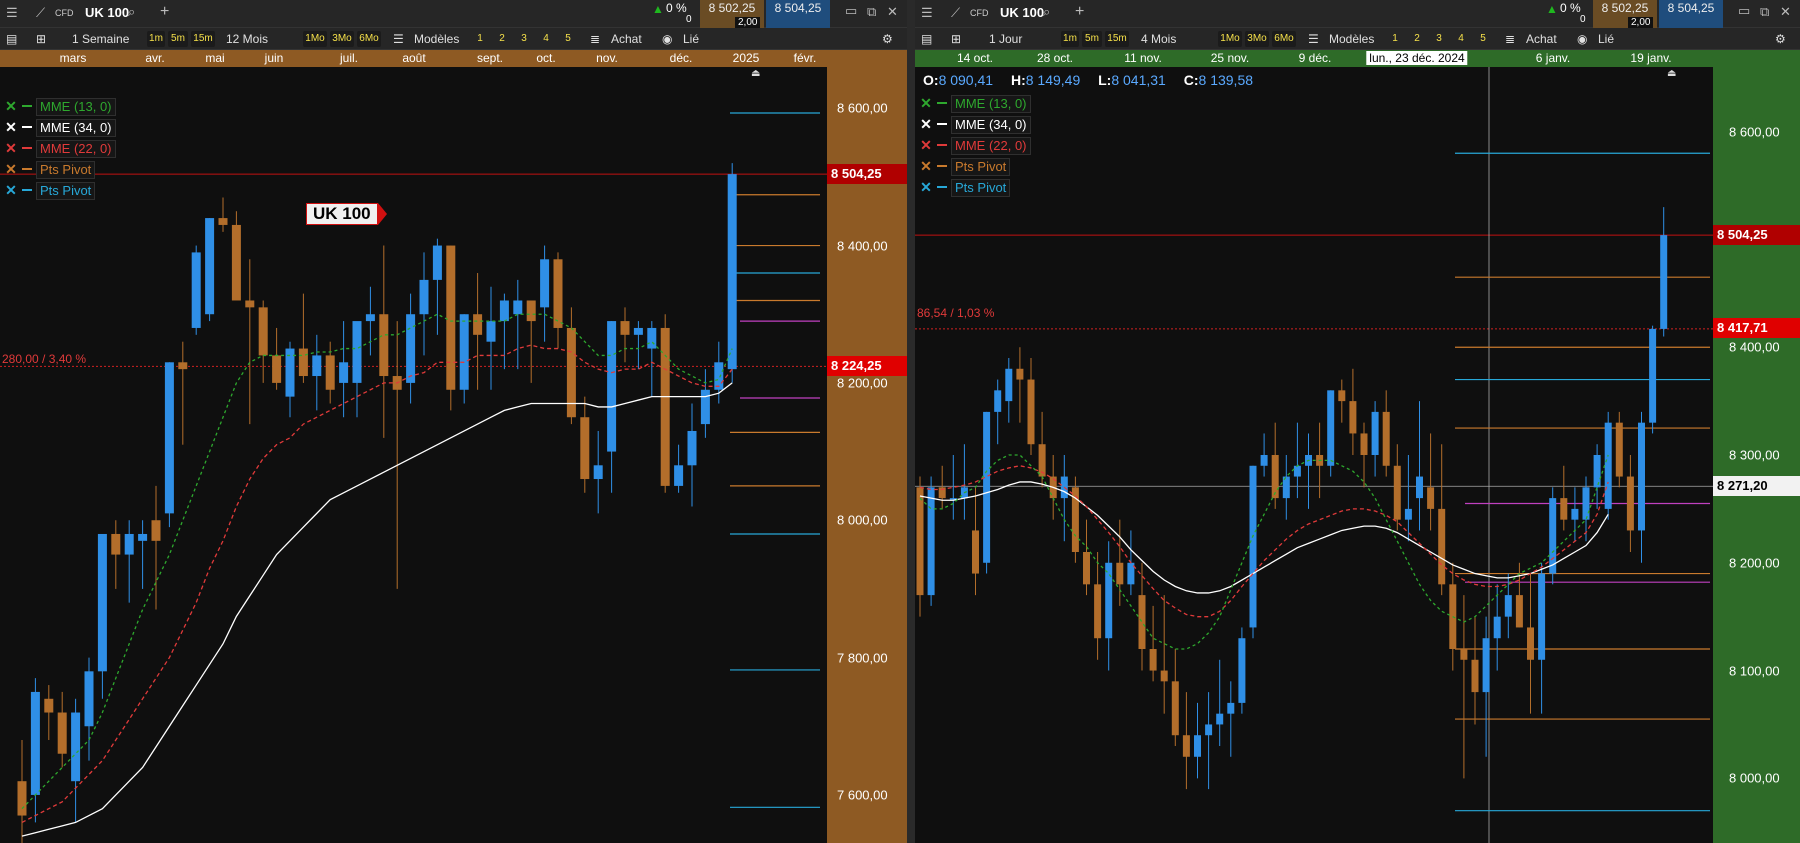  I want to click on panel-divider, so click(911, 421).